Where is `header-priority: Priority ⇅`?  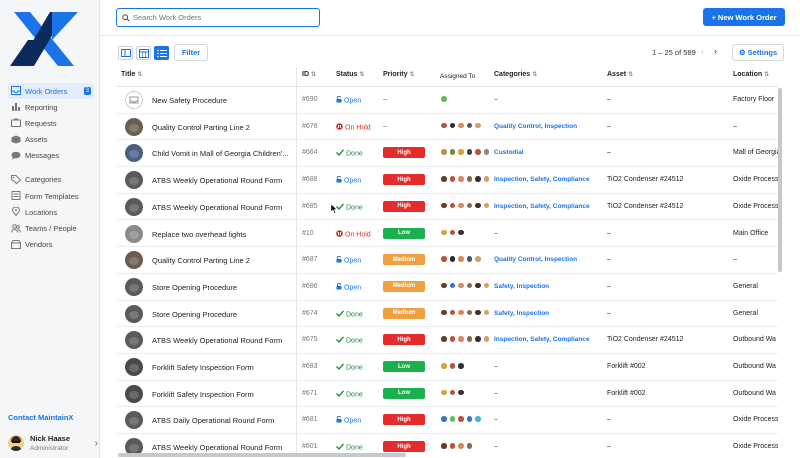
header-priority: Priority ⇅ is located at coordinates (399, 74).